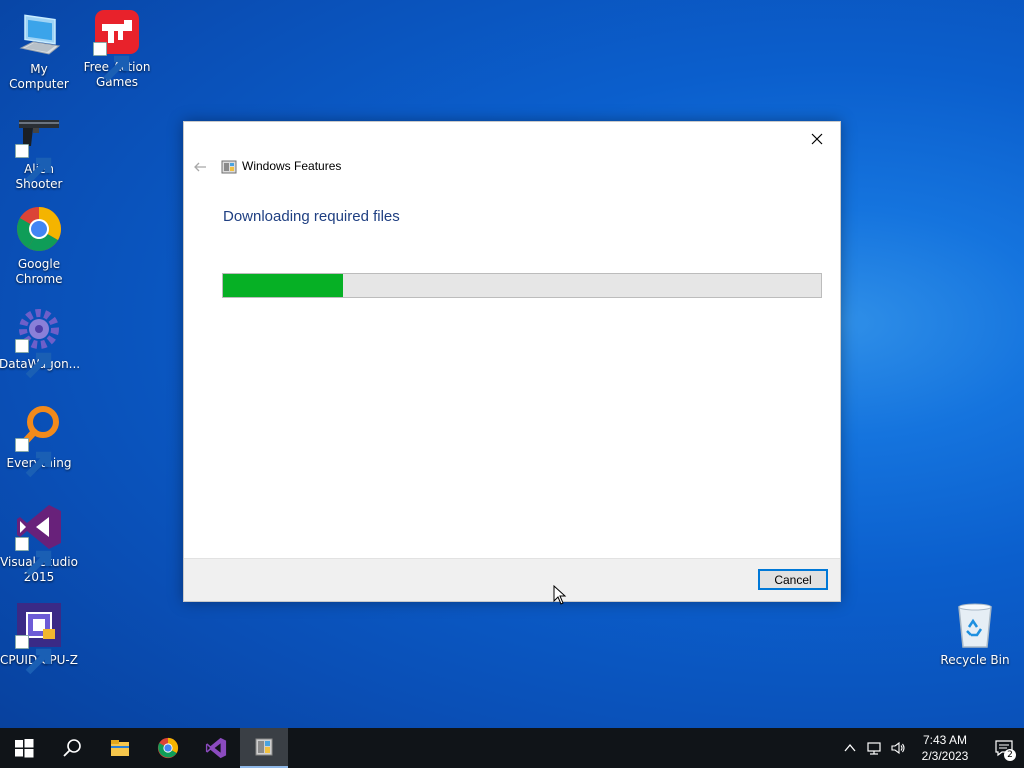 Image resolution: width=1024 pixels, height=768 pixels. I want to click on progress-fill, so click(283, 285).